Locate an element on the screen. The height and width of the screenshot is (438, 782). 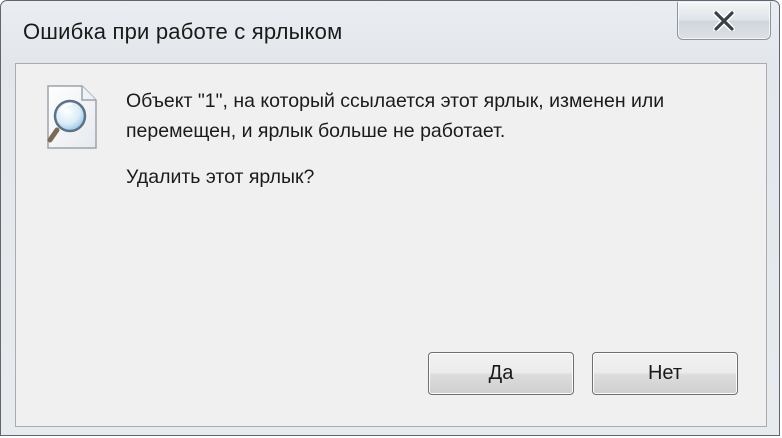
window-title: Ошибка при работе с ярлыком is located at coordinates (183, 31).